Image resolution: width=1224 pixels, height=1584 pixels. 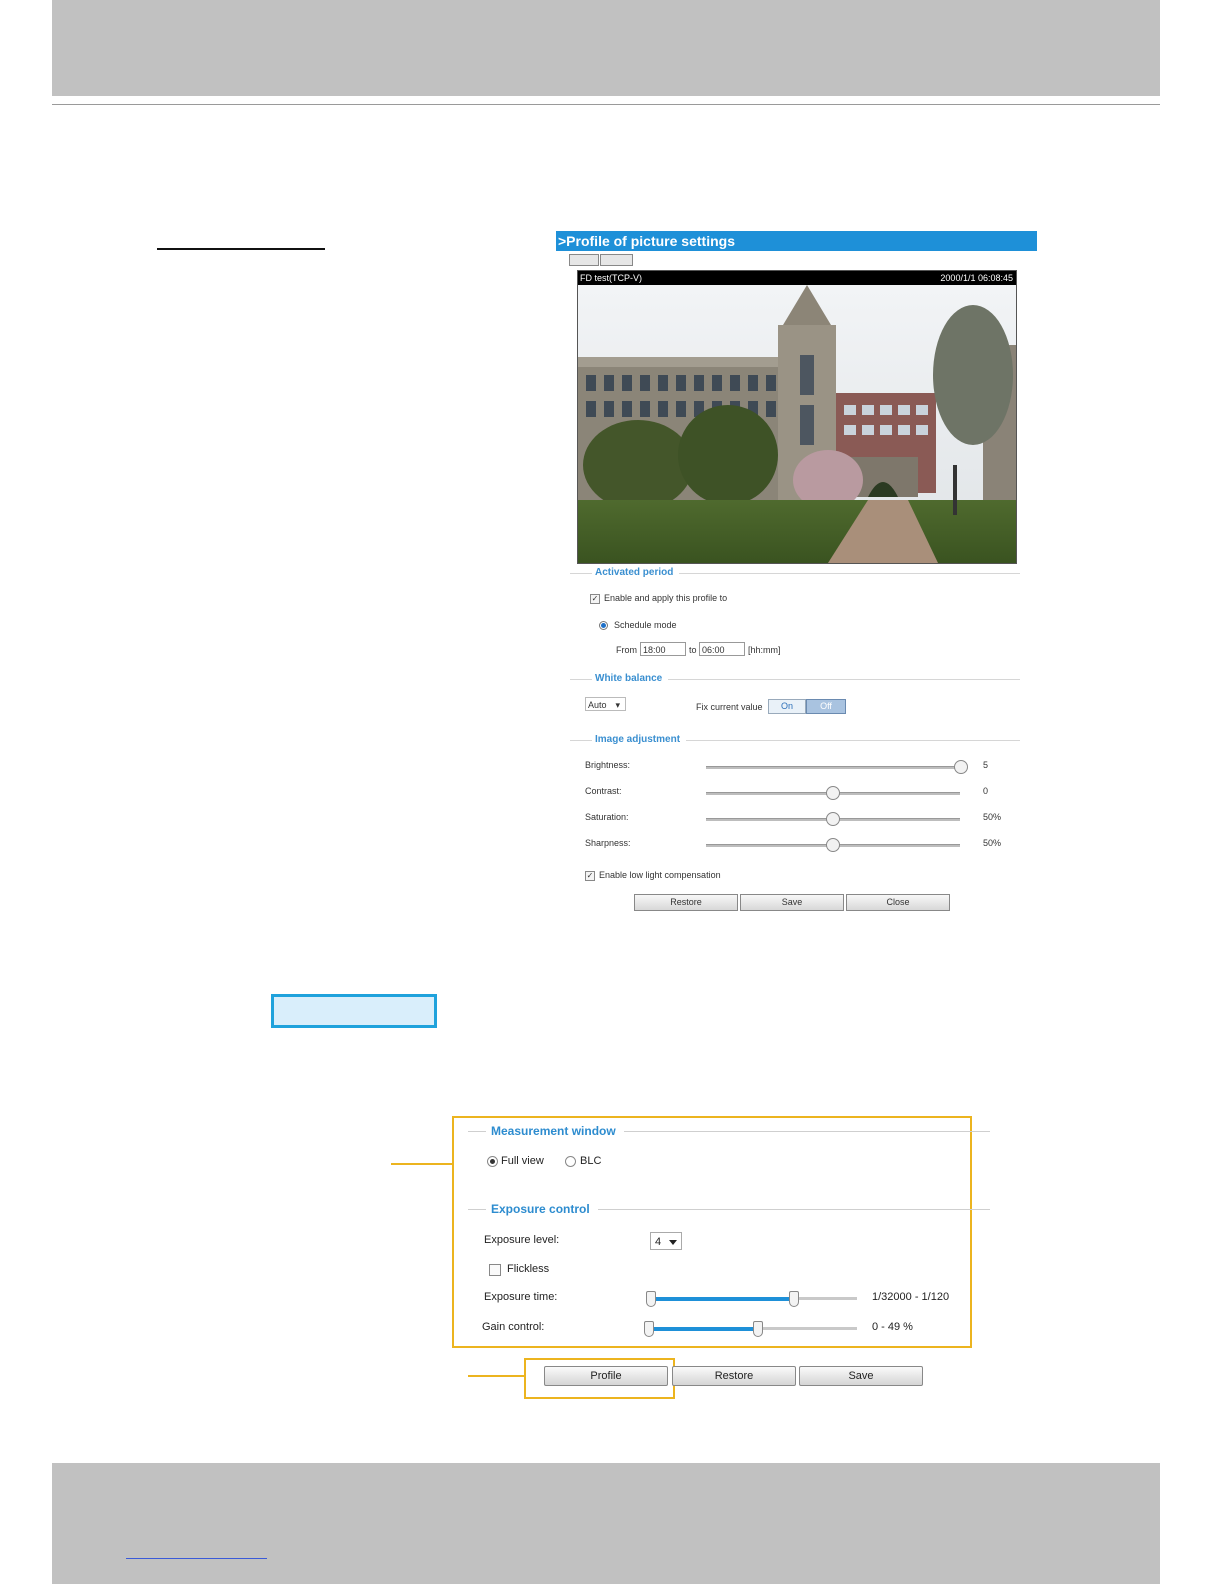 What do you see at coordinates (722, 1299) in the screenshot?
I see `exposure-time-range-fill` at bounding box center [722, 1299].